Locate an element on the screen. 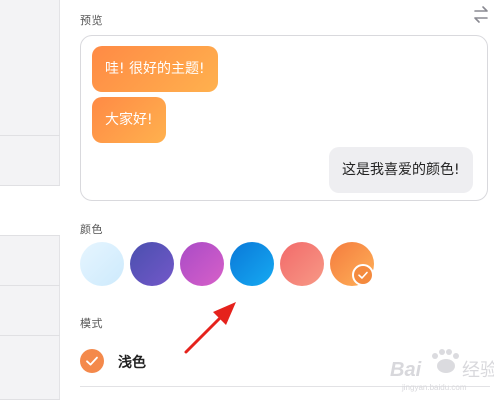 This screenshot has width=500, height=400. color-swatch-light-blue is located at coordinates (102, 264).